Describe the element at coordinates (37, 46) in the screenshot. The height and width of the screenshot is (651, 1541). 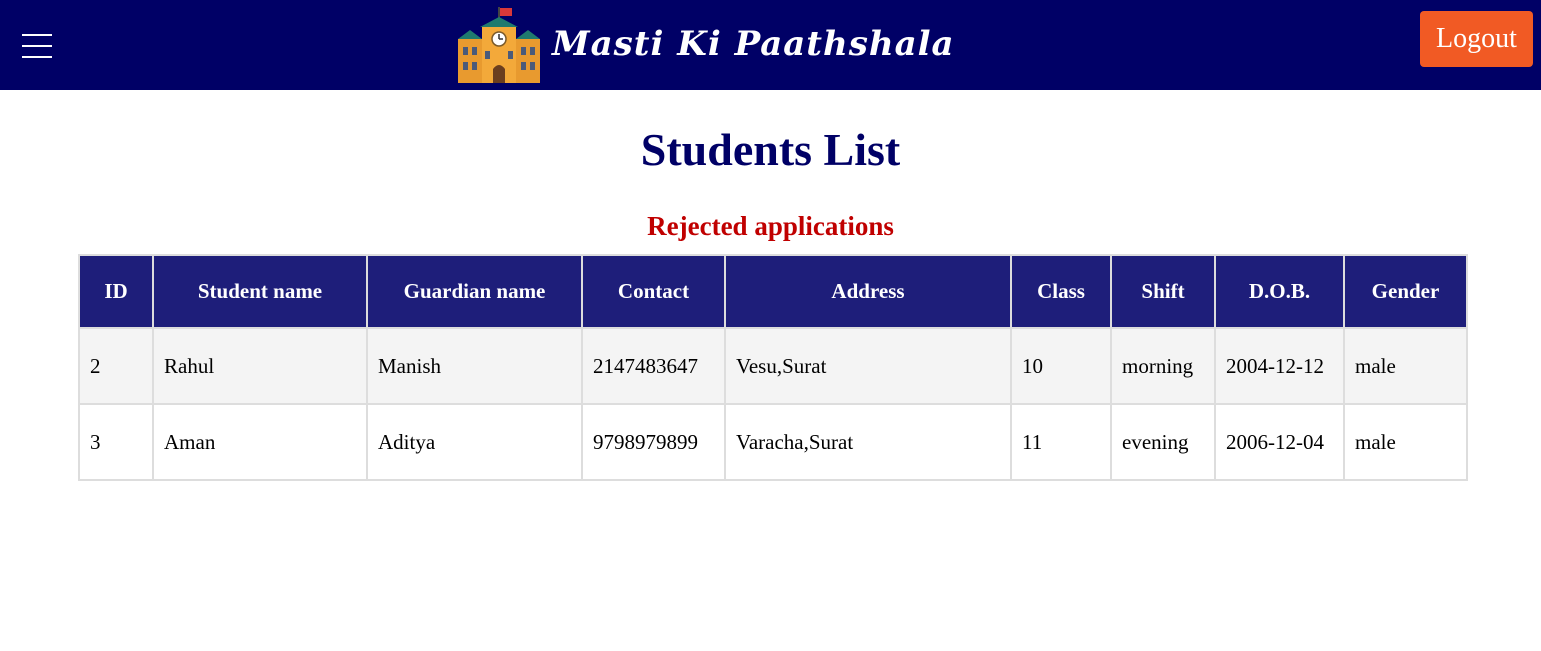
I see `hamburger-menu-icon` at that location.